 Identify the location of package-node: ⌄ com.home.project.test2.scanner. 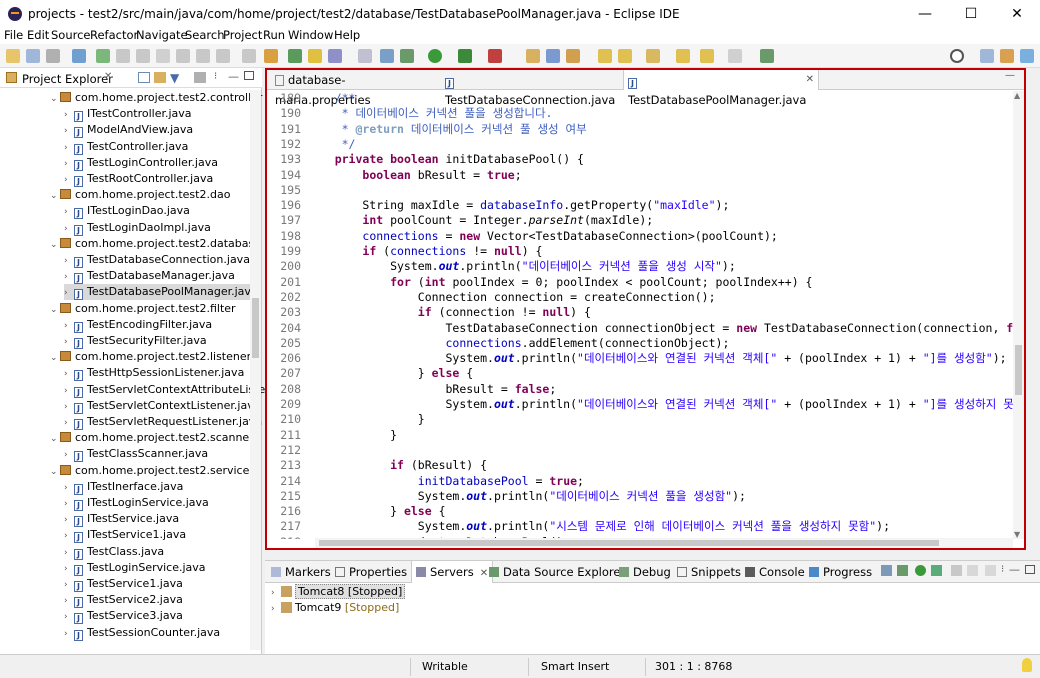
(152, 438).